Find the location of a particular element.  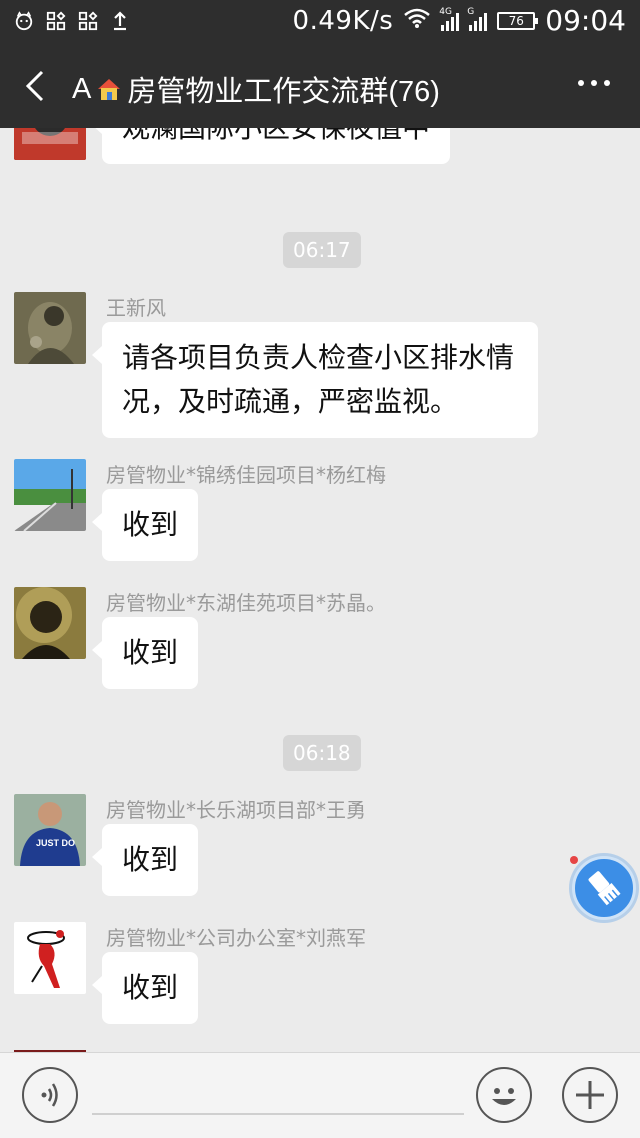

chat-header: A 房管物业工作交流群(76) is located at coordinates (320, 86).